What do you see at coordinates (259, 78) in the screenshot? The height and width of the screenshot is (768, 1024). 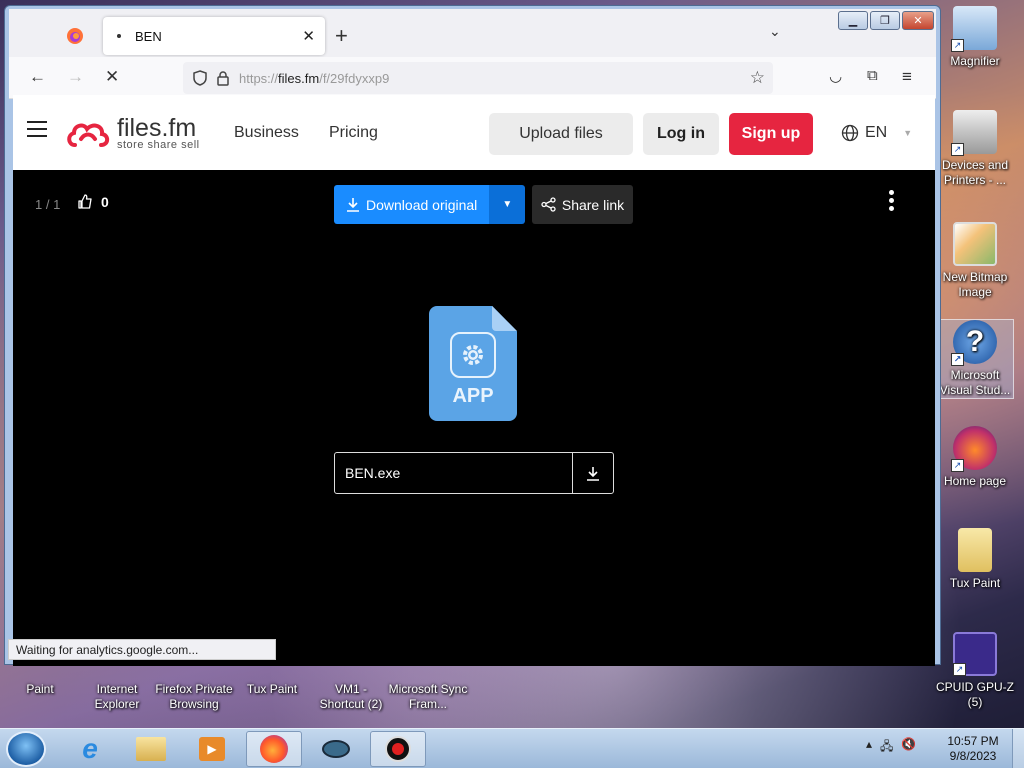 I see `url-prefix: https://` at bounding box center [259, 78].